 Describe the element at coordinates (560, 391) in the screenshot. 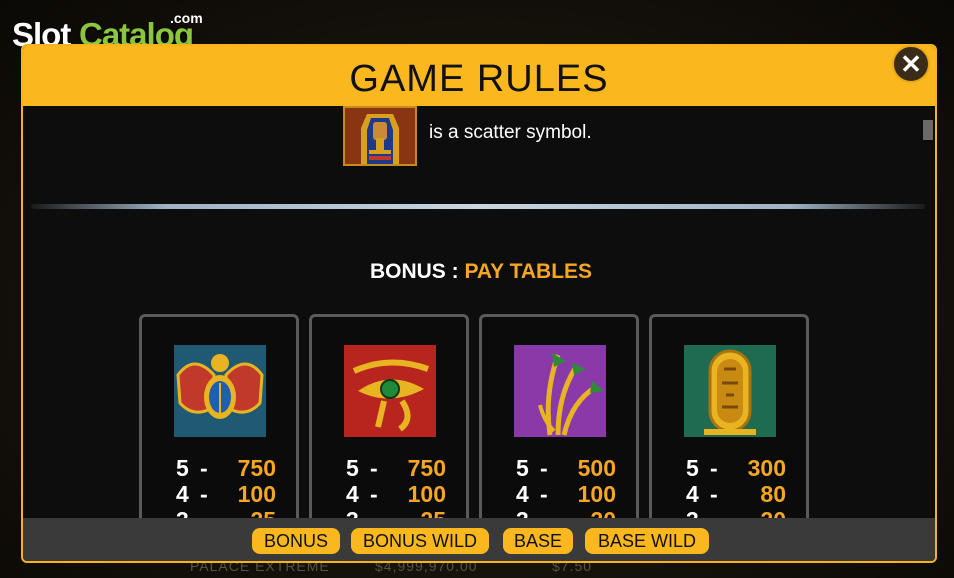

I see `papyrus-plant-icon` at that location.